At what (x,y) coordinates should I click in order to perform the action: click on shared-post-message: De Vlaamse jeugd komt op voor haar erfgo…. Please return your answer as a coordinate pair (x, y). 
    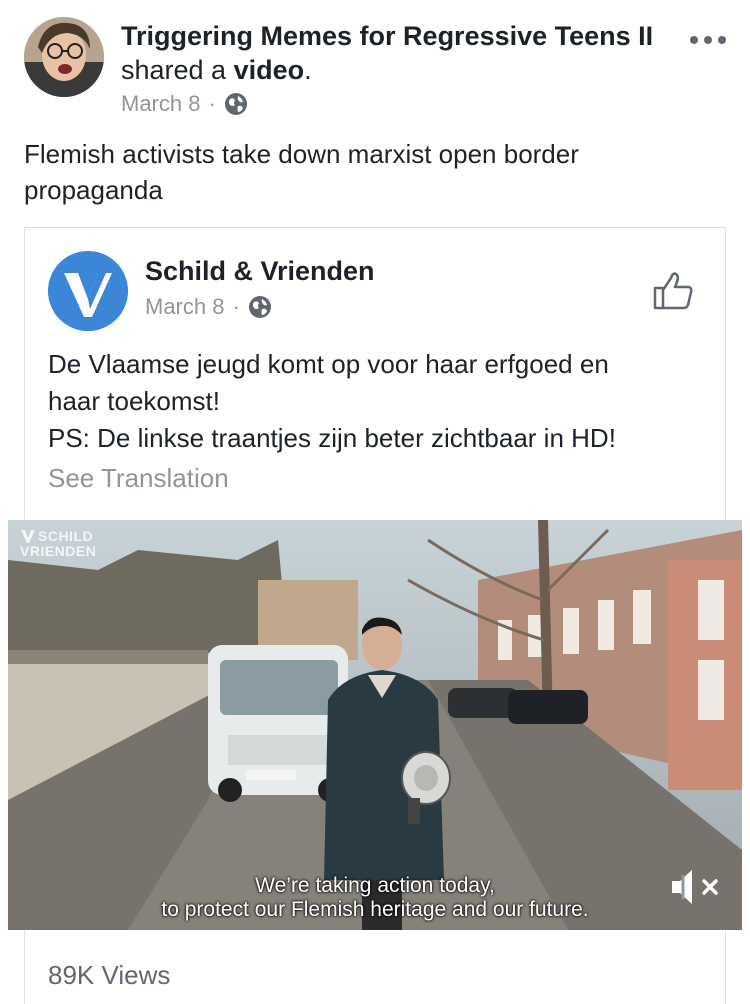
    Looking at the image, I should click on (378, 401).